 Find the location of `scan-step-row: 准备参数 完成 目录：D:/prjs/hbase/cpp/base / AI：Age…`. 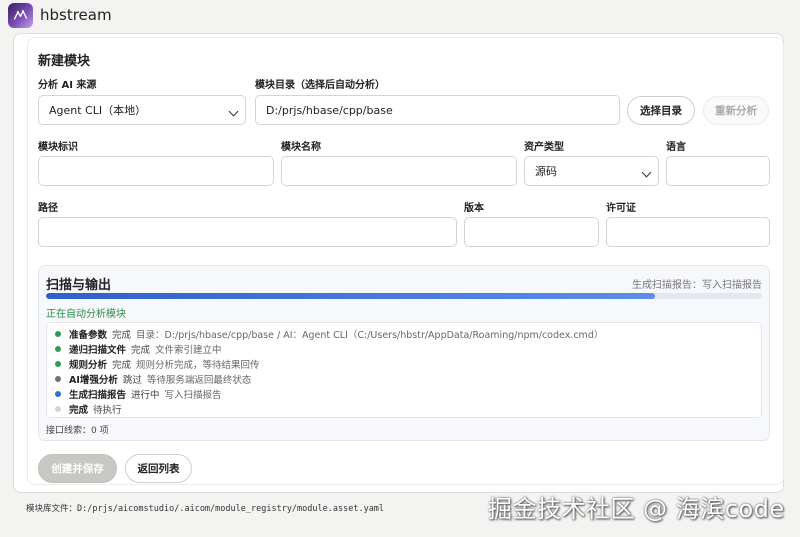

scan-step-row: 准备参数 完成 目录：D:/prjs/hbase/cpp/base / AI：Age… is located at coordinates (329, 334).